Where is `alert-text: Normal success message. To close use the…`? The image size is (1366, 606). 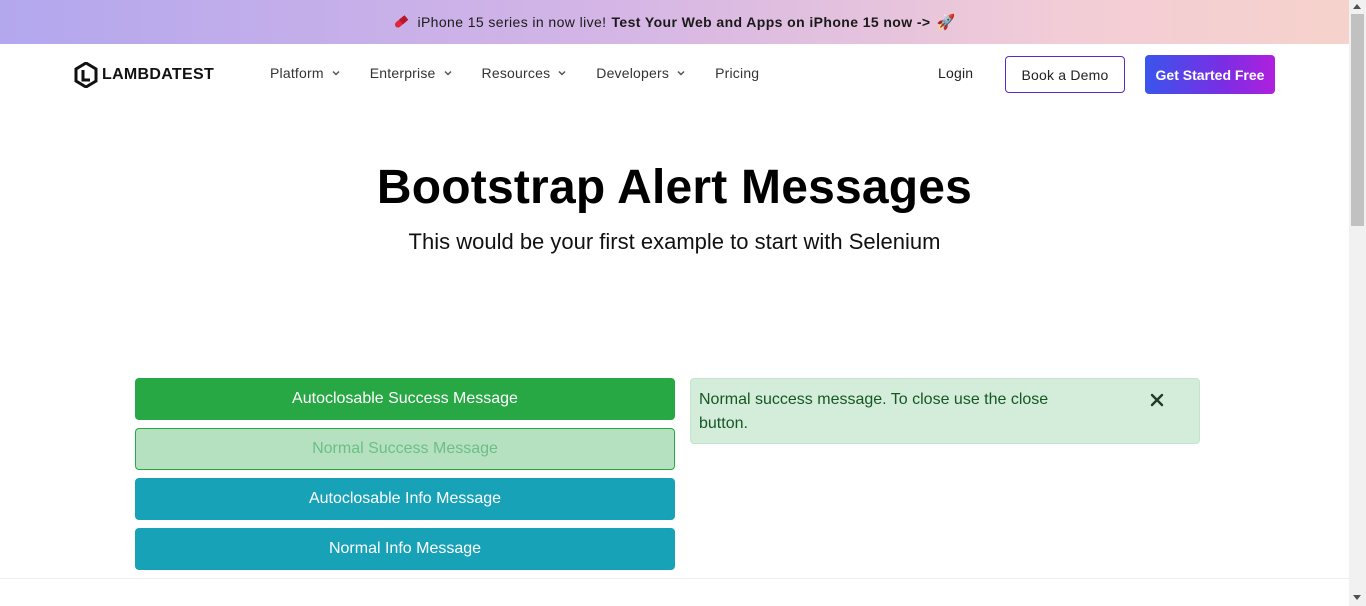
alert-text: Normal success message. To close use the… is located at coordinates (874, 411).